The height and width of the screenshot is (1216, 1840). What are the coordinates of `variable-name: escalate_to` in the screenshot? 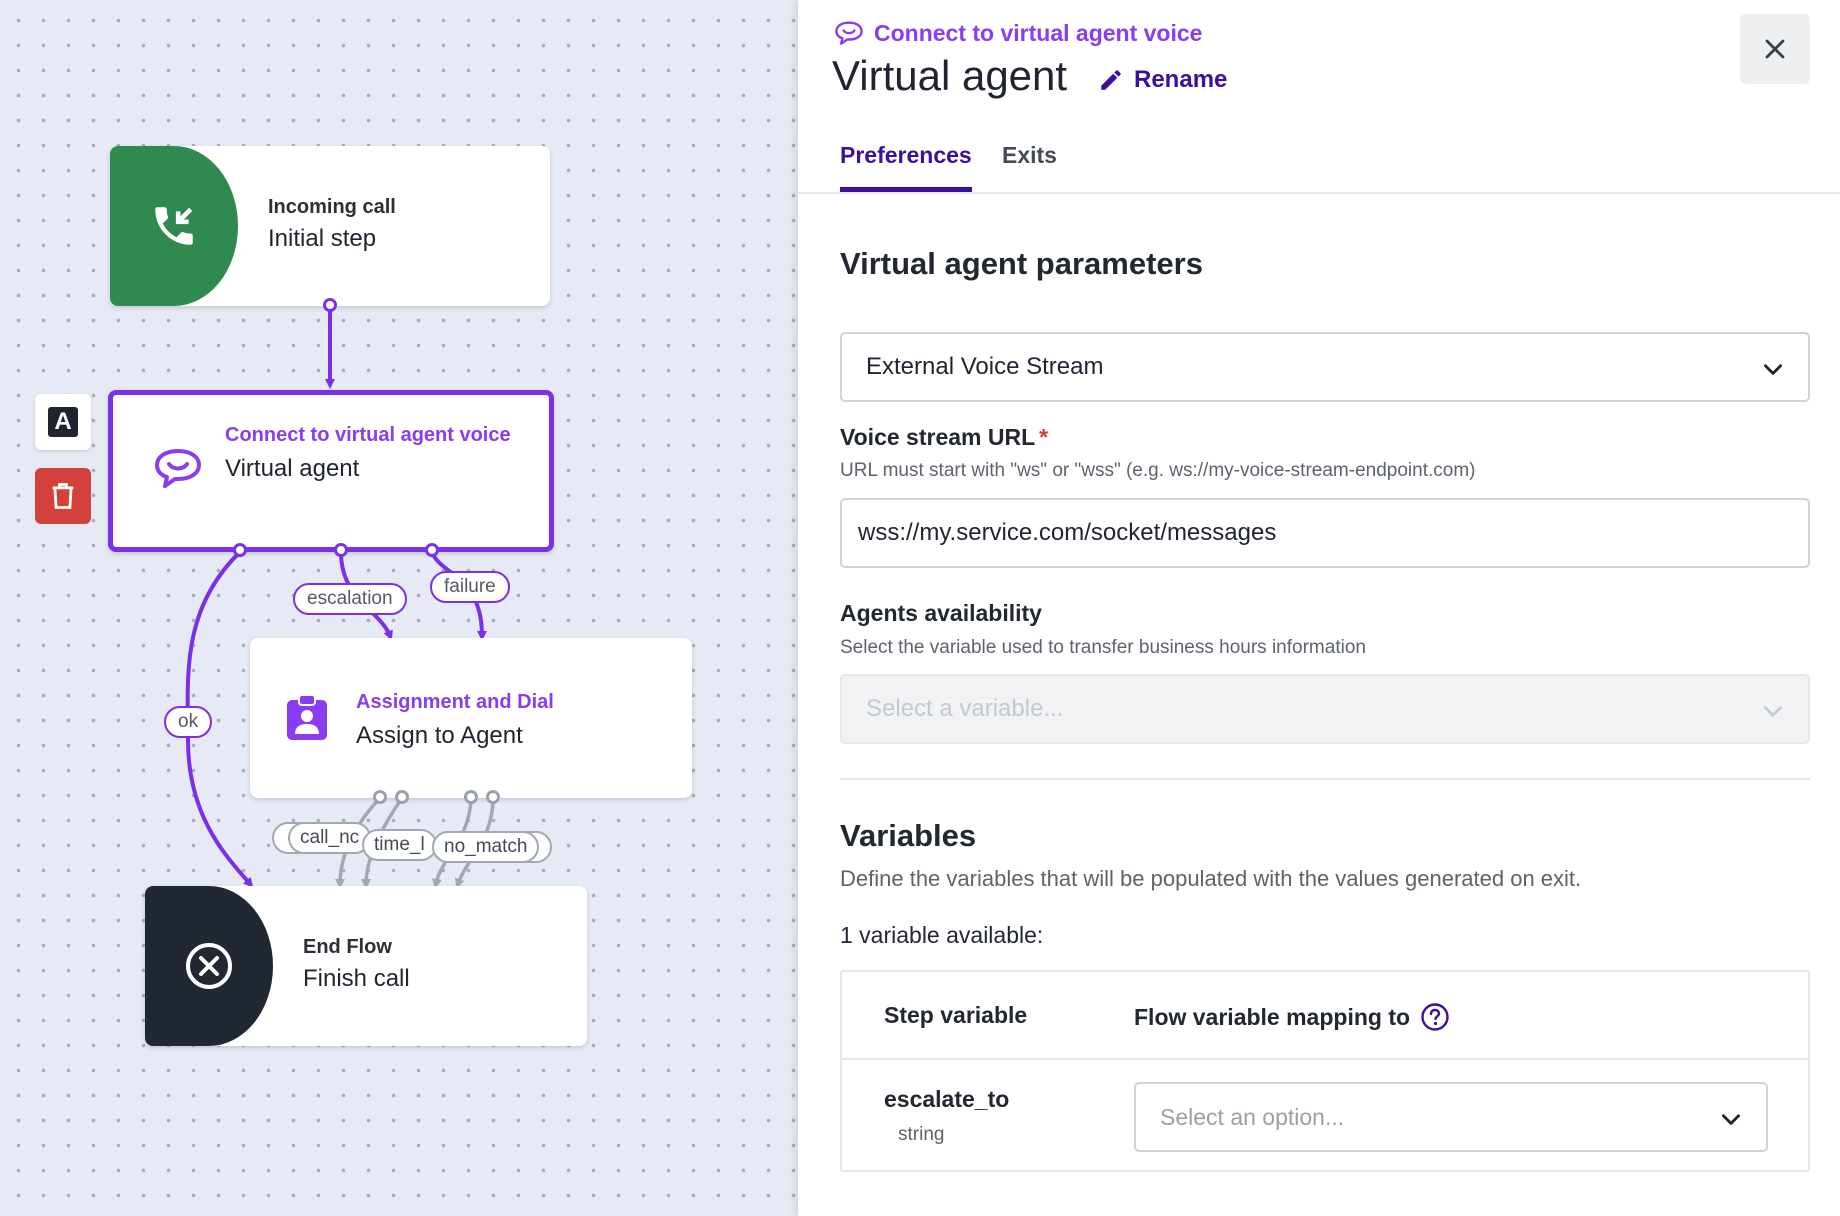 It's located at (947, 1099).